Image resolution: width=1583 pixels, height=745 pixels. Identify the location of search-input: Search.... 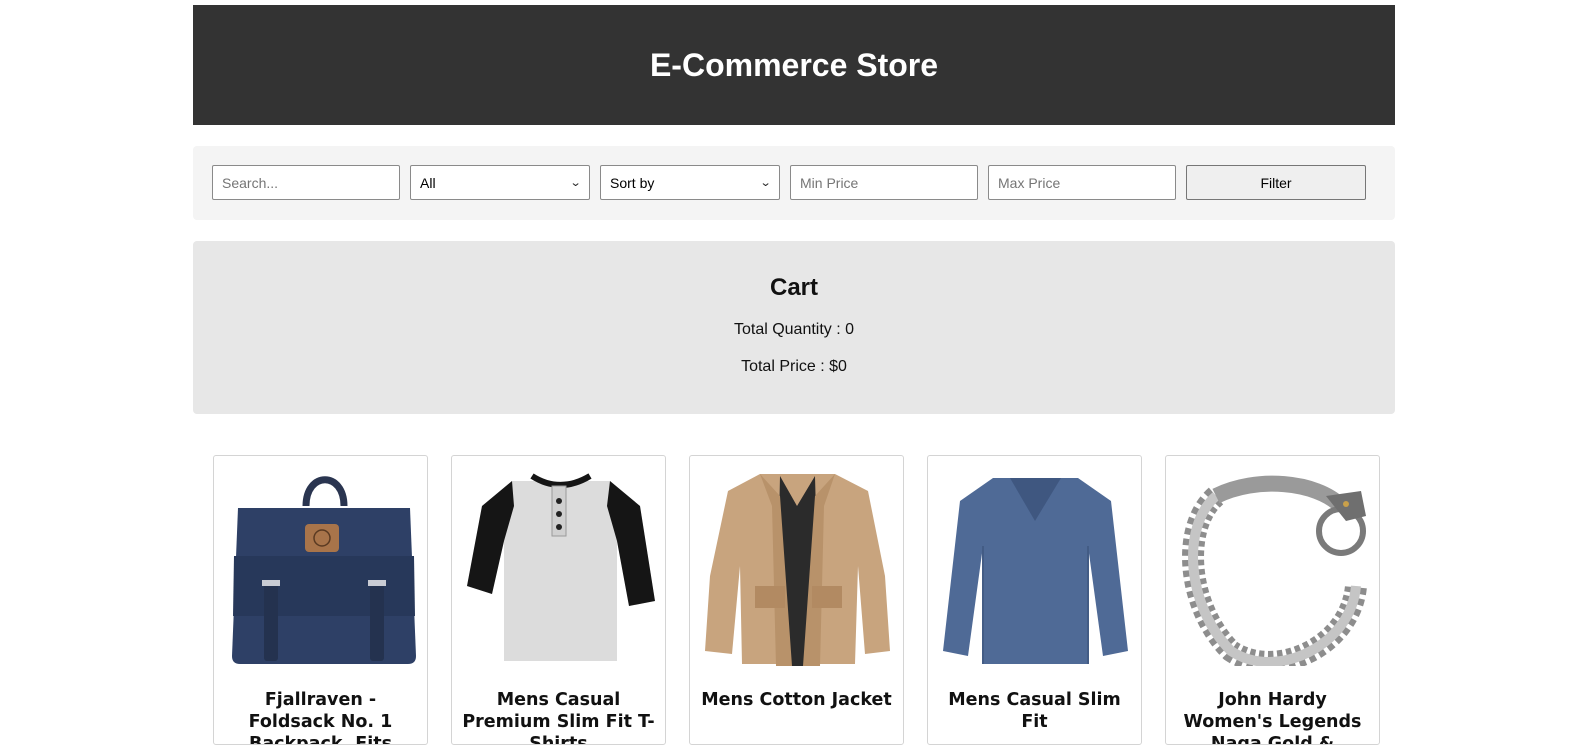
(306, 182).